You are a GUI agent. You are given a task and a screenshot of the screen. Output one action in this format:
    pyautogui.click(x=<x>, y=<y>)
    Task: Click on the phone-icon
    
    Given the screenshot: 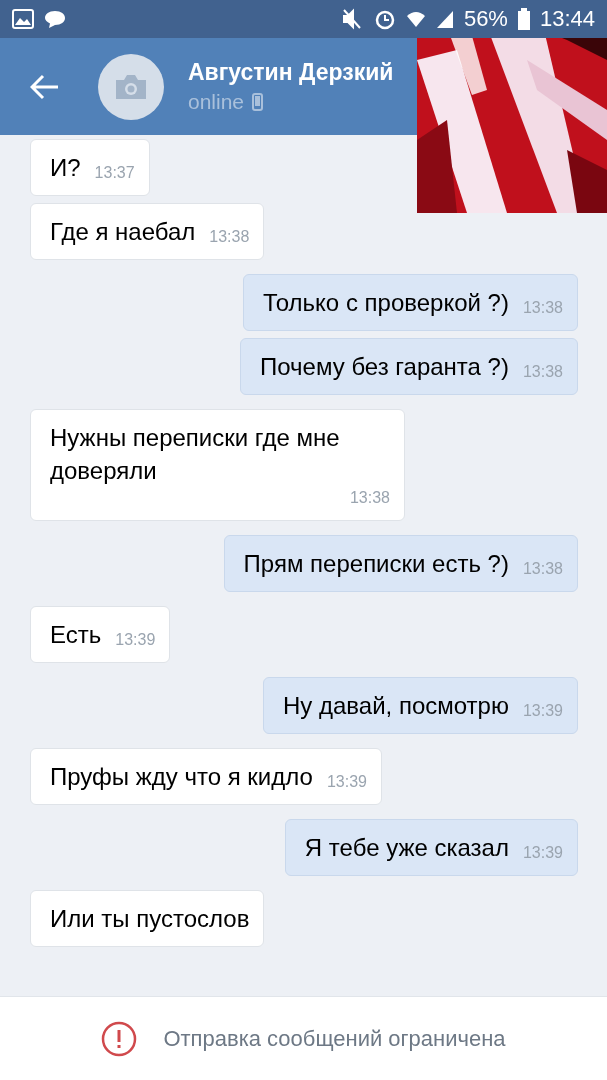 What is the action you would take?
    pyautogui.click(x=258, y=102)
    